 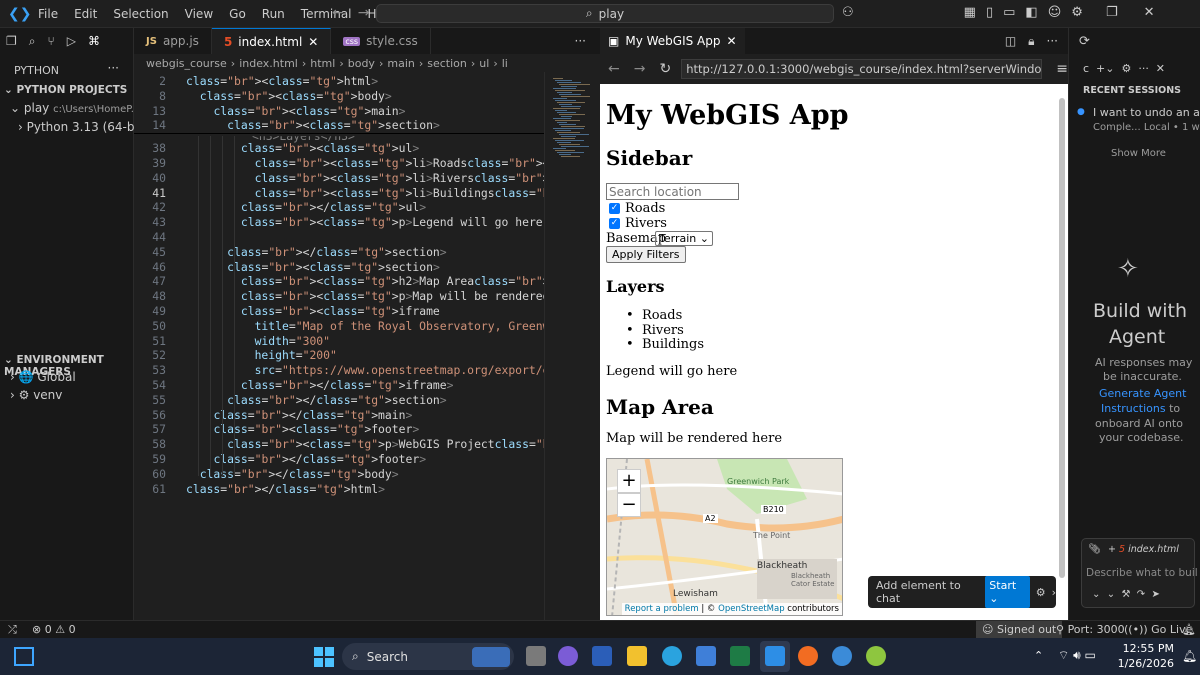 I want to click on tray-chevron-icon: ⌃, so click(x=1038, y=655).